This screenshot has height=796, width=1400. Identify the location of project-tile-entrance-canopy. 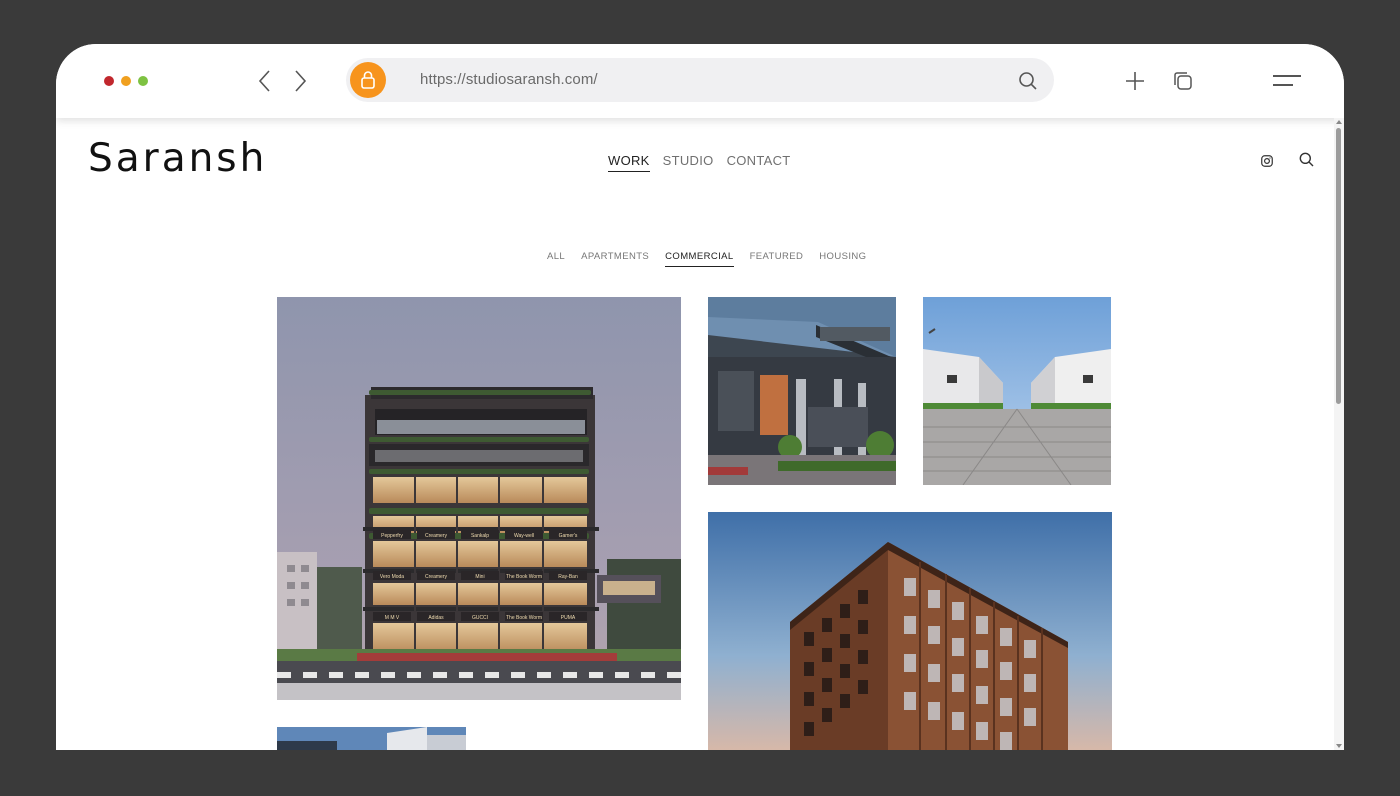
(802, 391).